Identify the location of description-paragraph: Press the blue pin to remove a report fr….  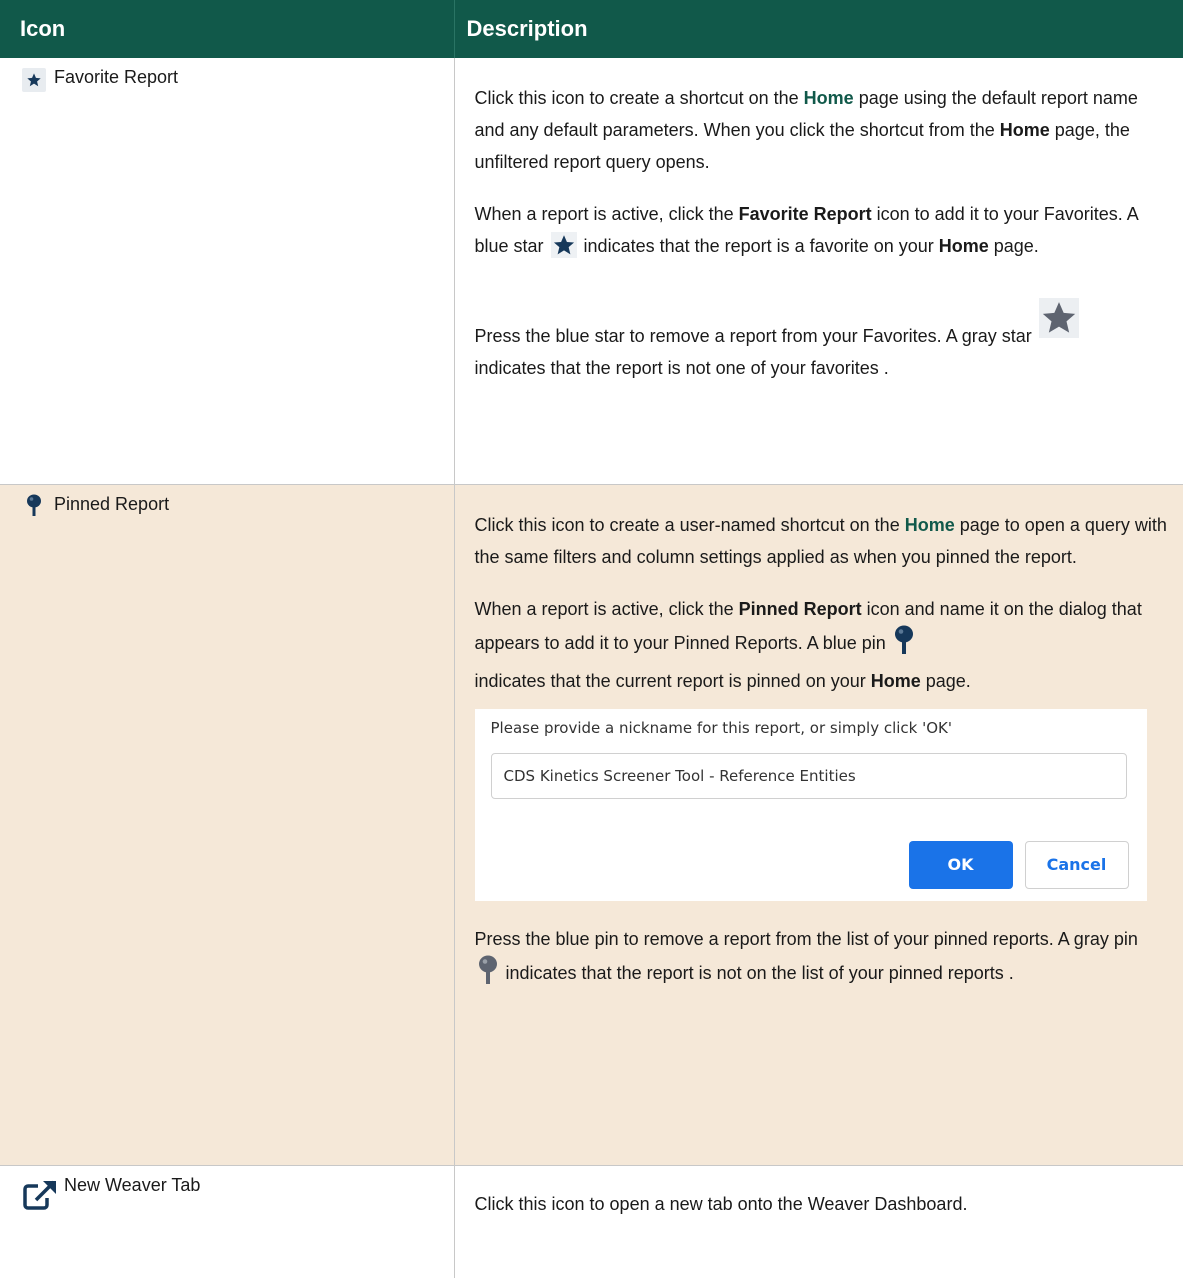
(821, 959).